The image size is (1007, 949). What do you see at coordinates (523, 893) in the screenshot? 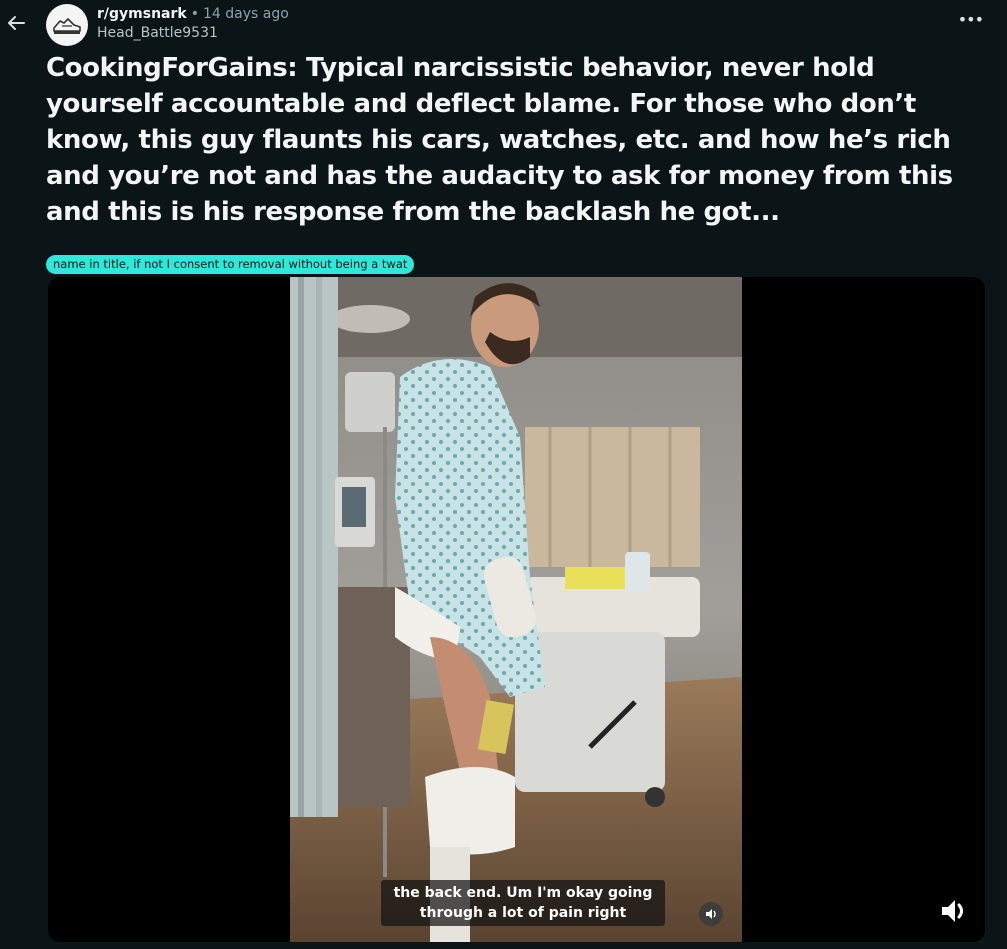
I see `caption-line-1: the back end. Um I'm okay going` at bounding box center [523, 893].